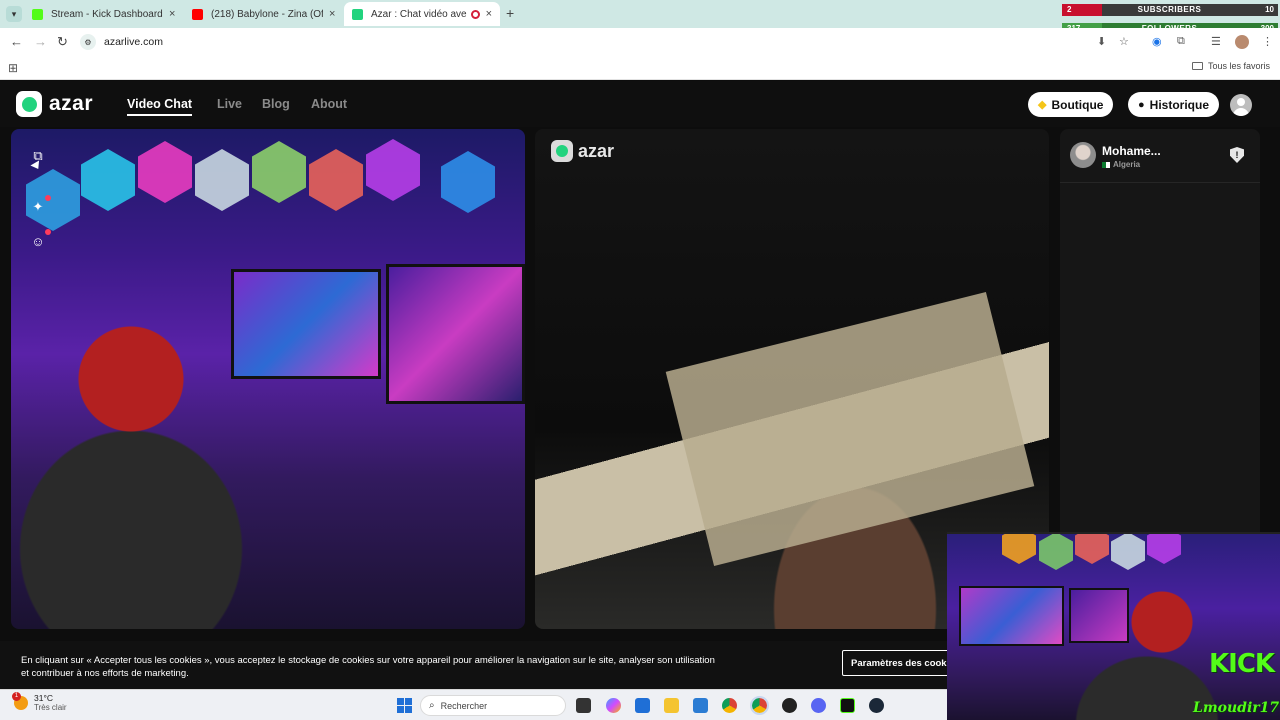 Image resolution: width=1280 pixels, height=720 pixels. What do you see at coordinates (1071, 104) in the screenshot?
I see `shop-button: ◆ Boutique` at bounding box center [1071, 104].